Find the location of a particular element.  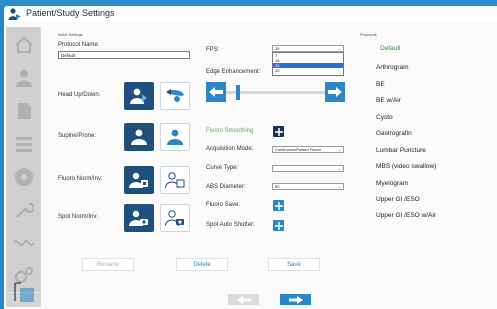

protocol-item: Cysto is located at coordinates (384, 117).